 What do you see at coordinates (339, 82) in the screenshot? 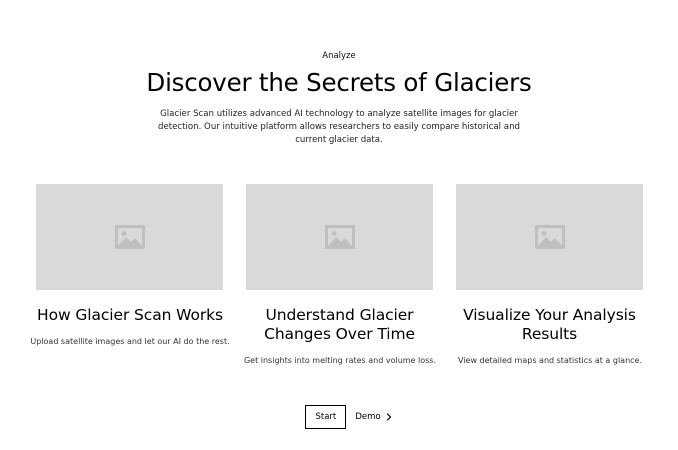
I see `section-heading: Discover the Secrets of Glaciers` at bounding box center [339, 82].